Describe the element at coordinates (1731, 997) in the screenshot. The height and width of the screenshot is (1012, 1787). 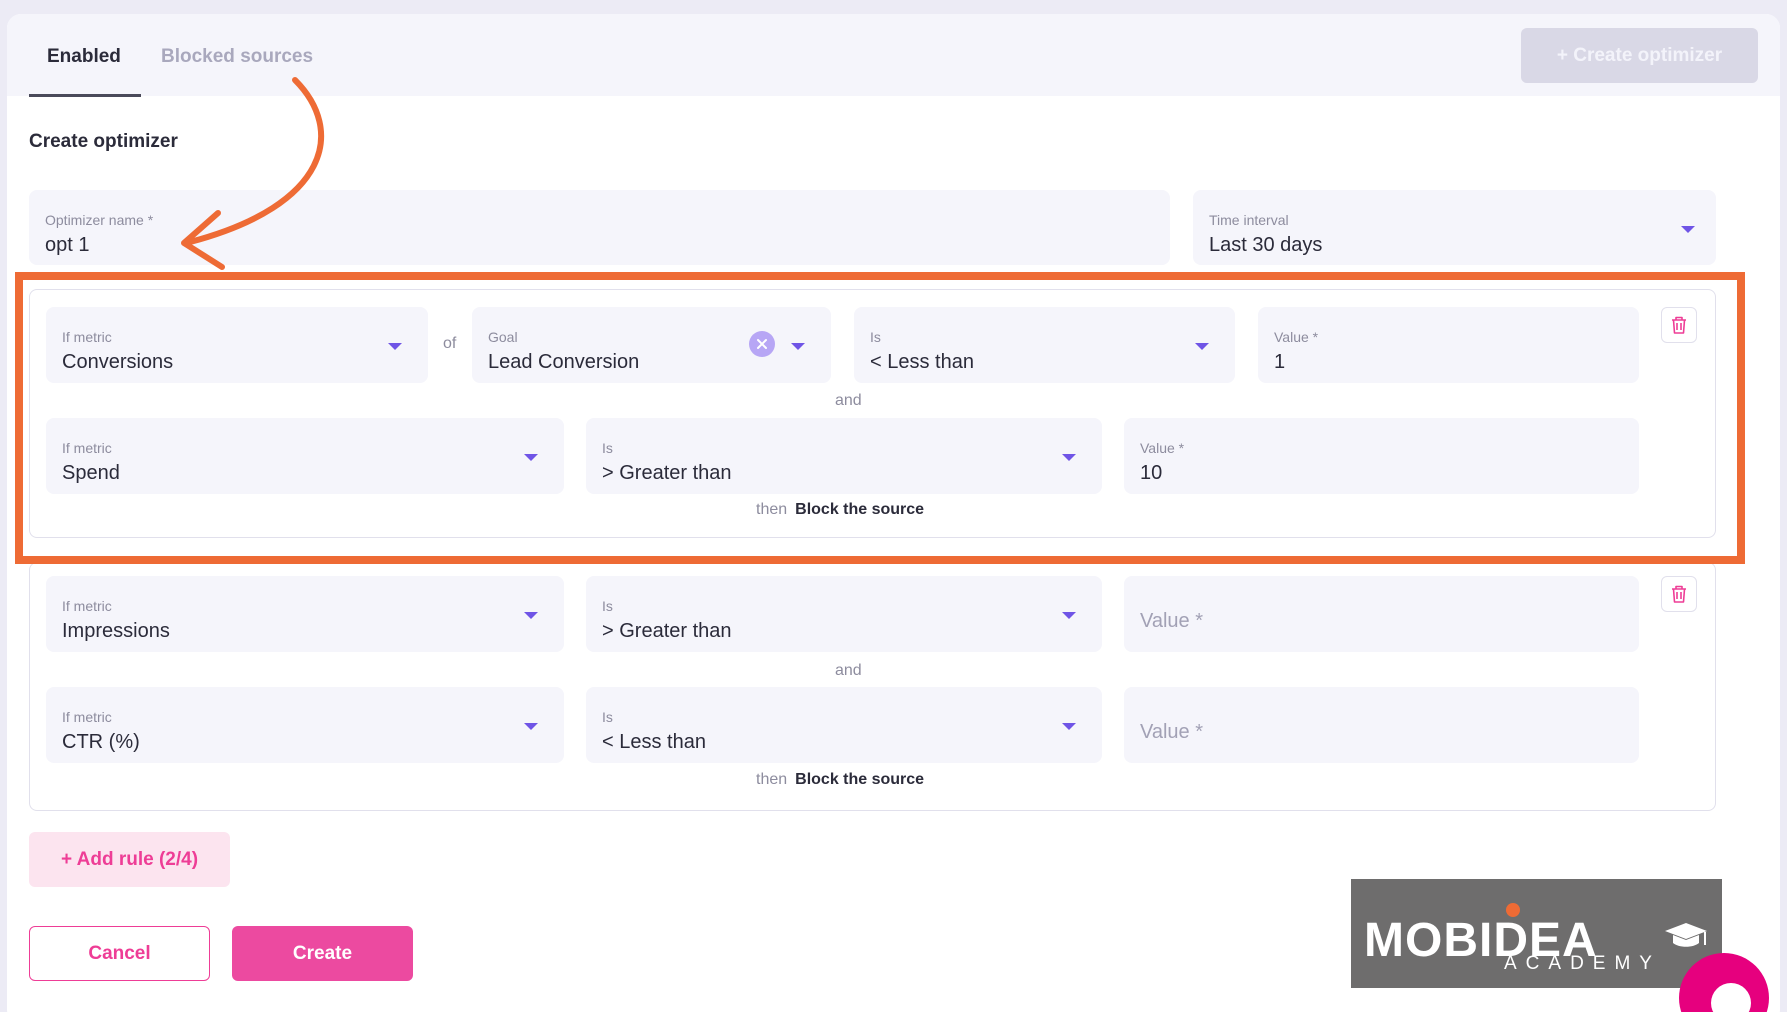
I see `chat-icon` at that location.